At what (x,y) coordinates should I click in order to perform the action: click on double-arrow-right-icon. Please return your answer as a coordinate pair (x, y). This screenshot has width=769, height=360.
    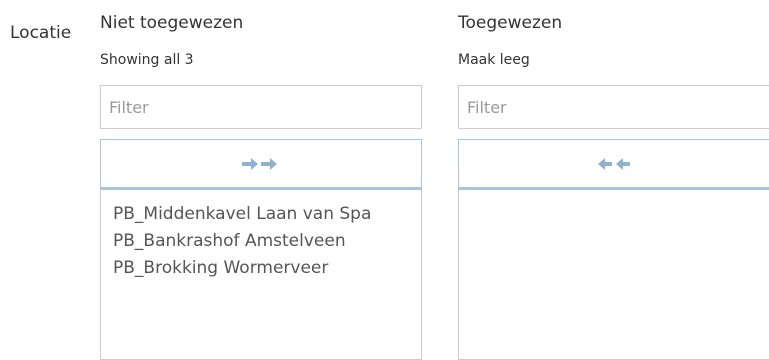
    Looking at the image, I should click on (259, 163).